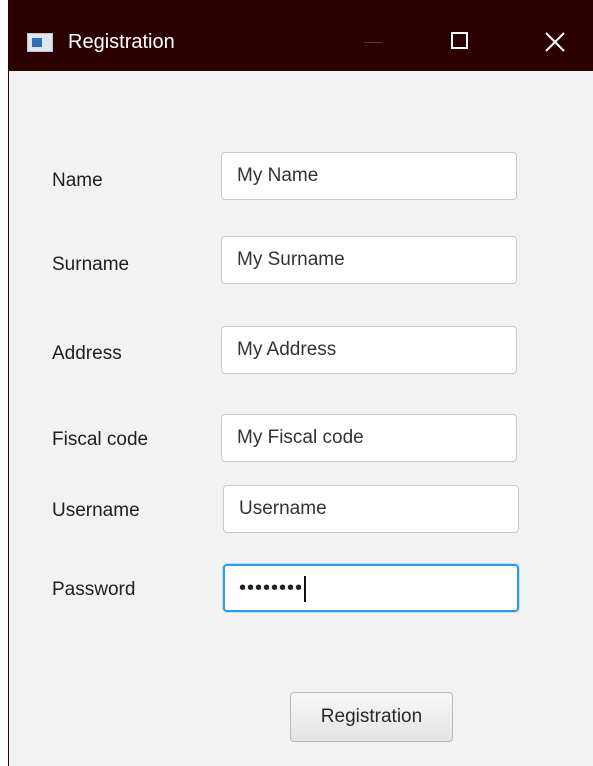 This screenshot has width=593, height=766. Describe the element at coordinates (301, 35) in the screenshot. I see `title-bar: Registration` at that location.